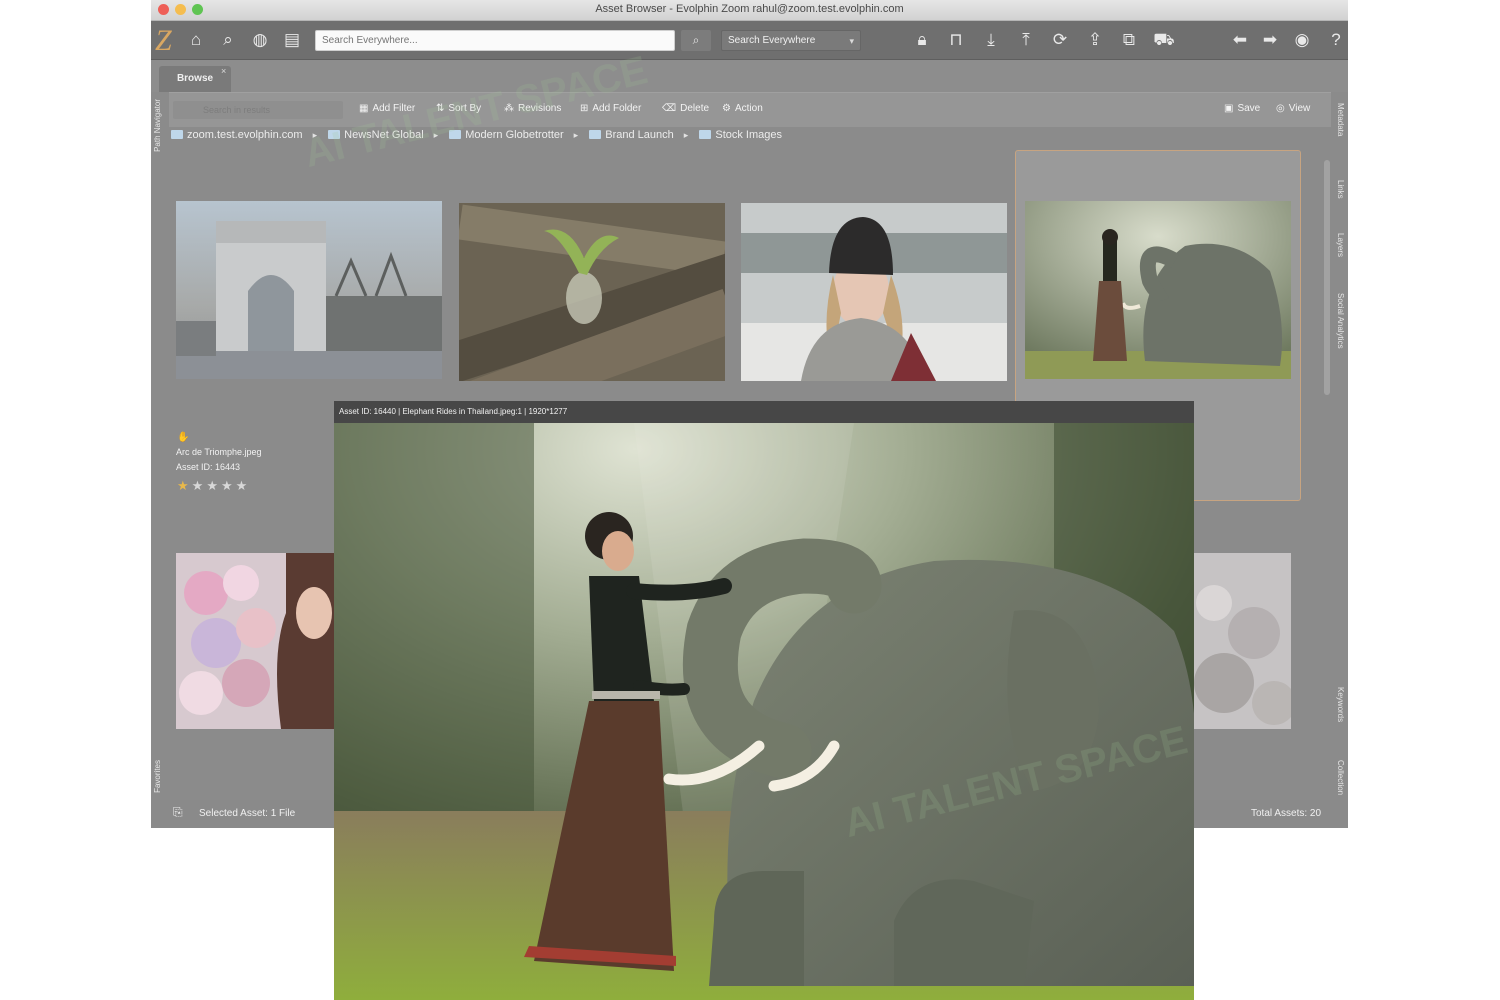 Image resolution: width=1500 pixels, height=1000 pixels. What do you see at coordinates (157, 125) in the screenshot?
I see `path-navigator-tab: Path Navigator` at bounding box center [157, 125].